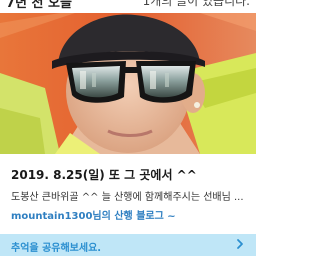 This screenshot has width=320, height=256. Describe the element at coordinates (128, 6) in the screenshot. I see `top-header: 7년 전 오늘 1개의 글이 있습니다.` at that location.